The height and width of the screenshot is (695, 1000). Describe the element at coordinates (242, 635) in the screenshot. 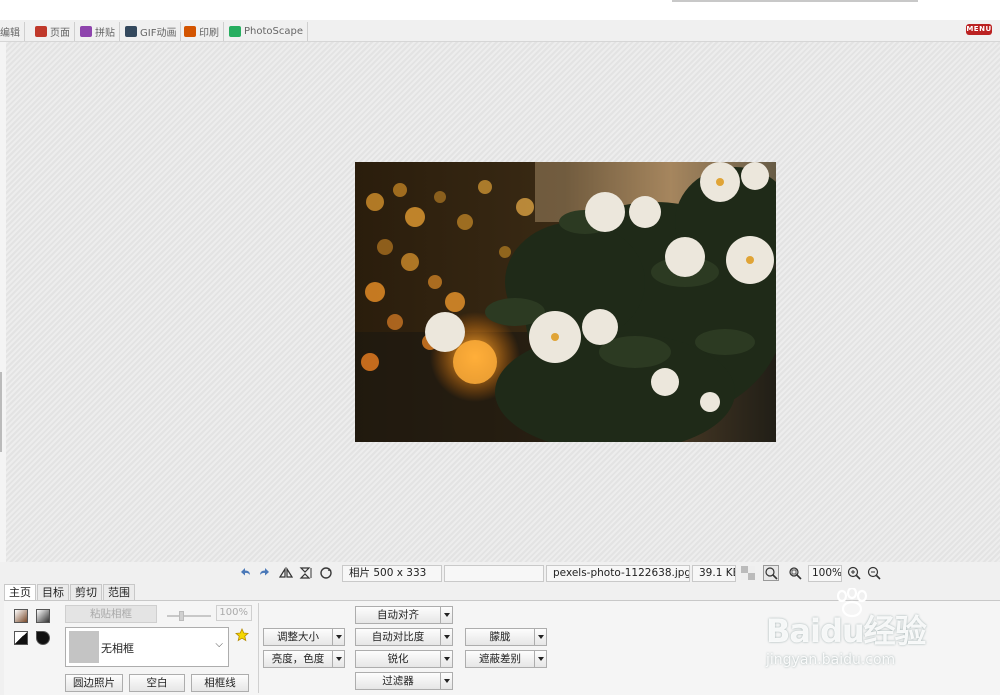

I see `favorite-star-icon` at that location.